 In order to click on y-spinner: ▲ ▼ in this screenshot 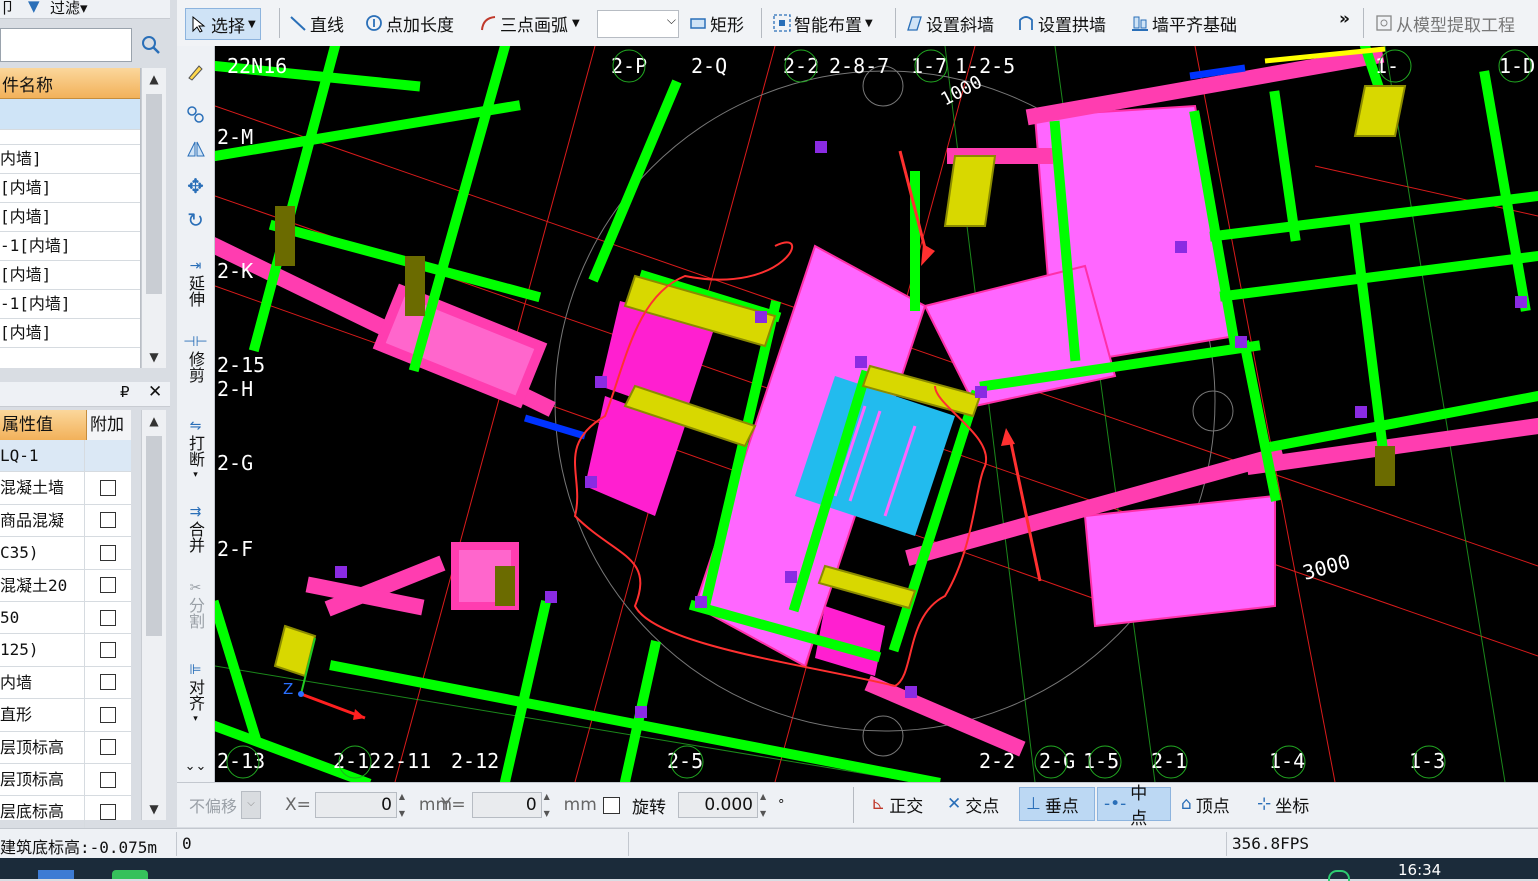, I will do `click(551, 805)`.